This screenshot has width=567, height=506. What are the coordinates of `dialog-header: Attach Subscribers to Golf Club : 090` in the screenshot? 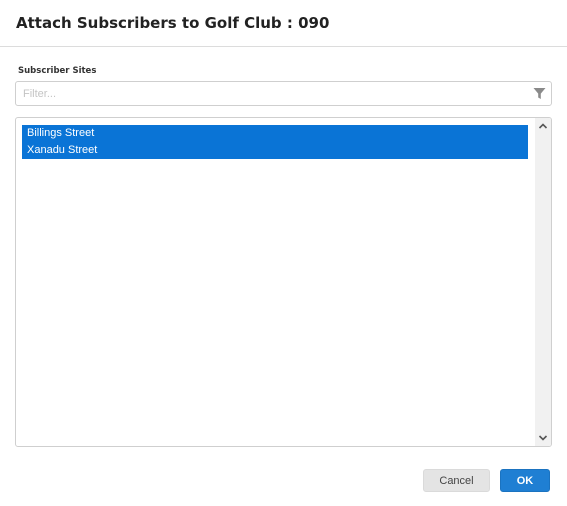 It's located at (283, 23).